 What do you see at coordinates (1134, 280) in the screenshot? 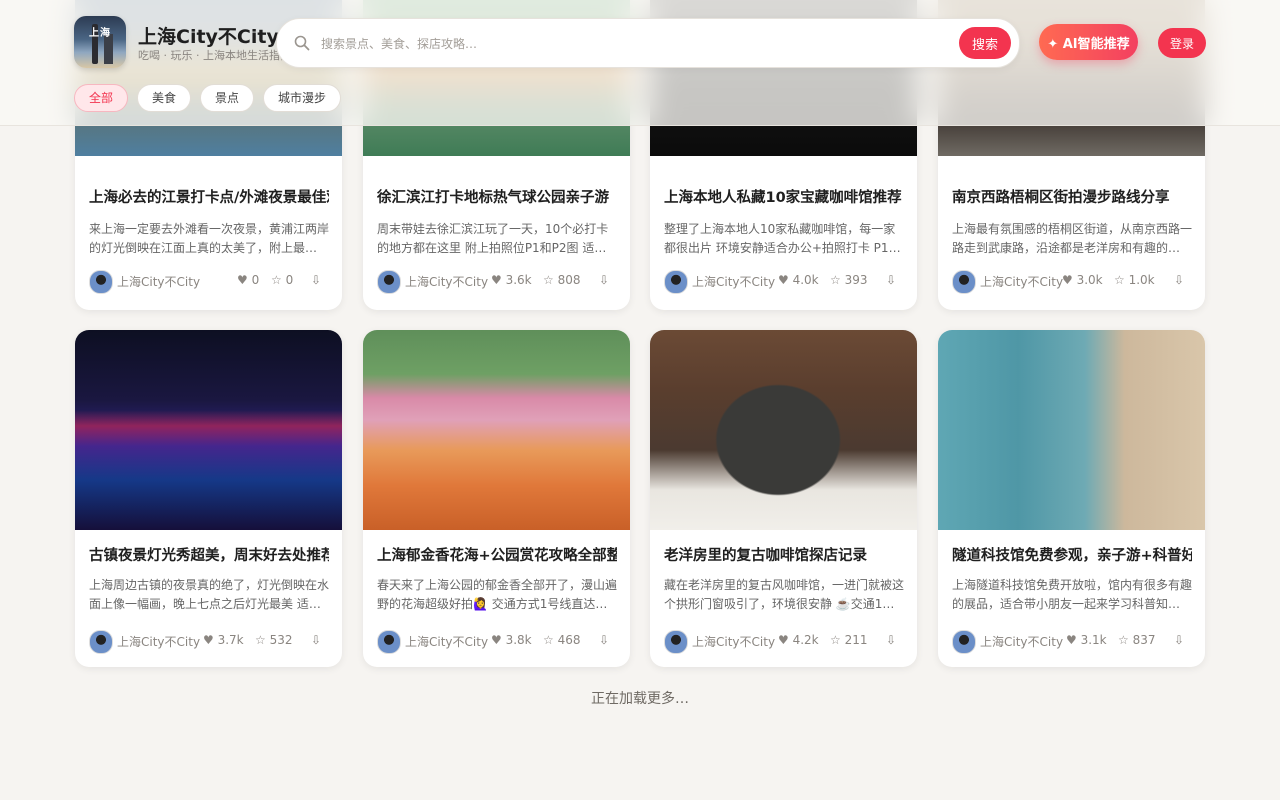
I see `favorite-count: ☆ 1.0k` at bounding box center [1134, 280].